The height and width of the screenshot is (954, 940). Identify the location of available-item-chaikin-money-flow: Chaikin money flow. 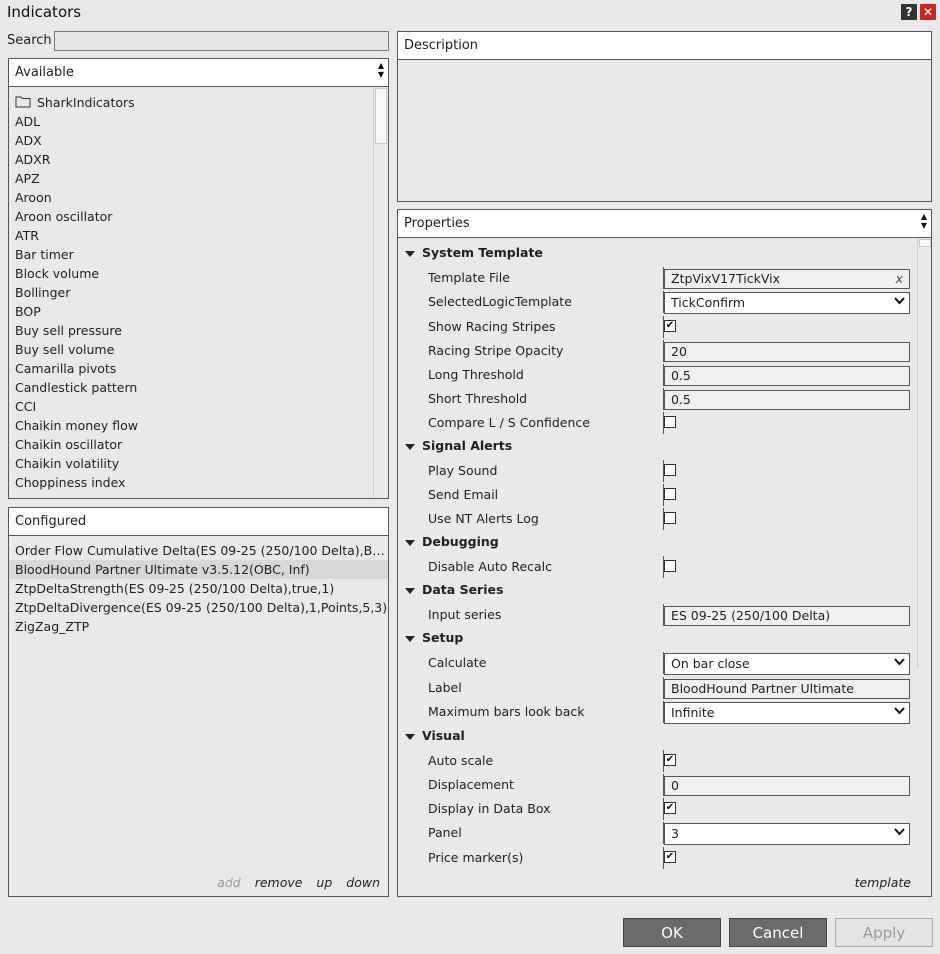
(195, 425).